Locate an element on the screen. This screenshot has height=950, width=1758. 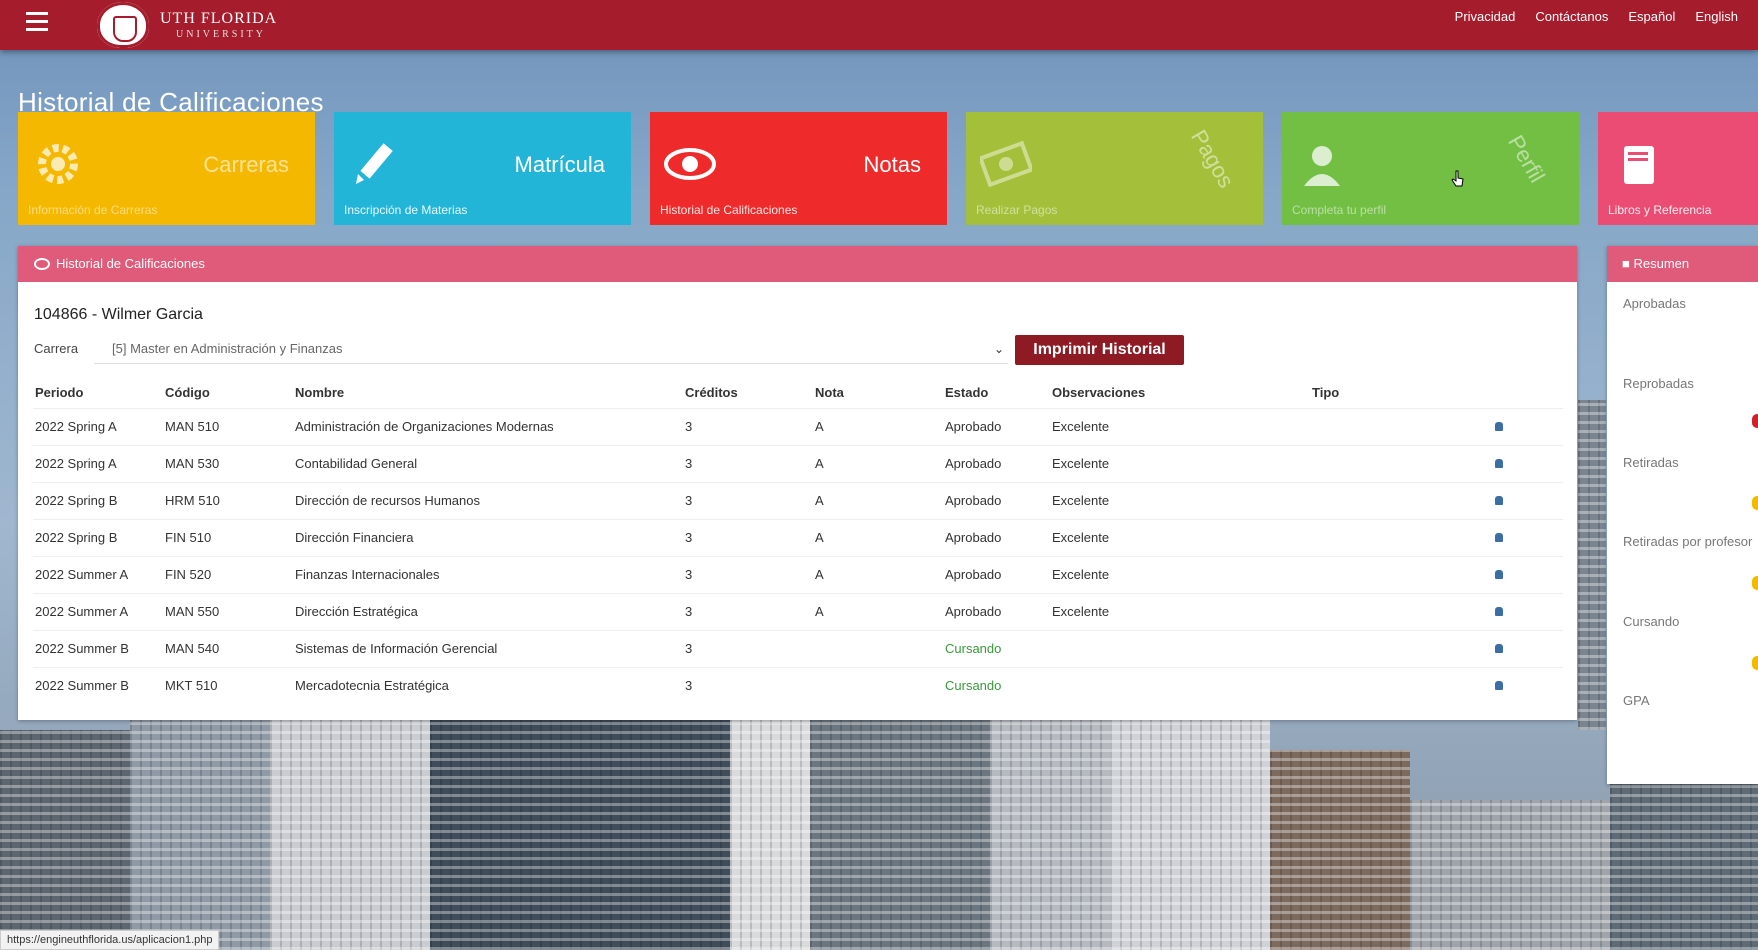
summary-panel-header: ■ Resumen is located at coordinates (1682, 264).